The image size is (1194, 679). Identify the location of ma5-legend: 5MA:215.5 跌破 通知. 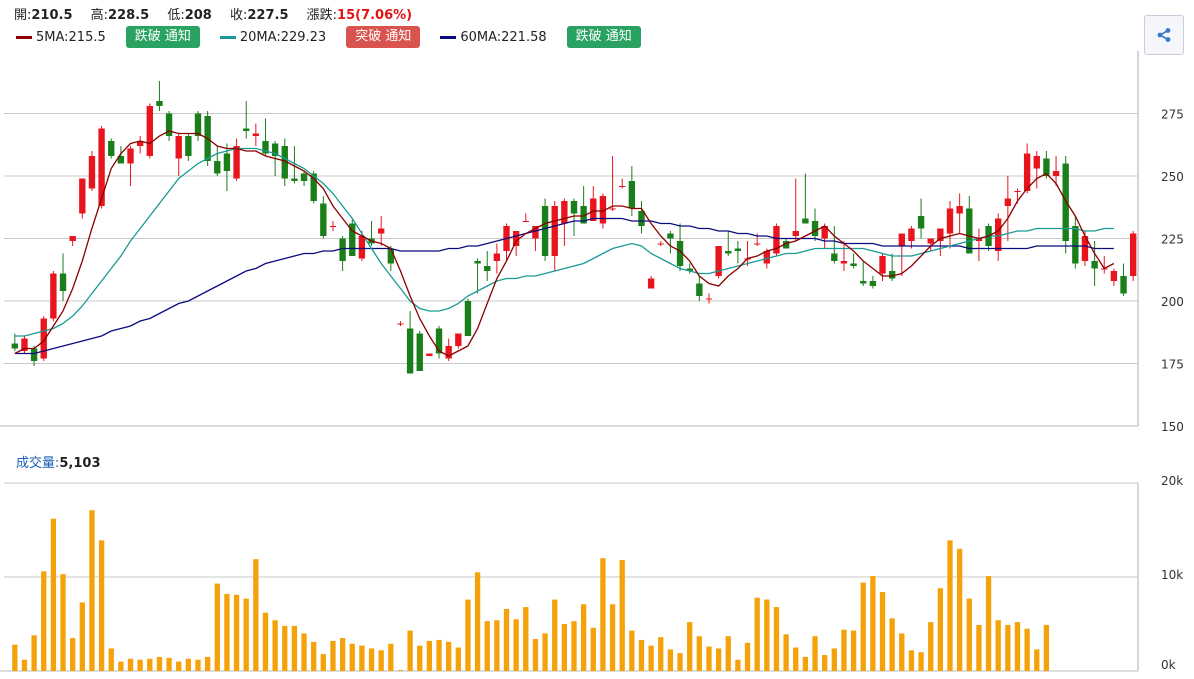
(108, 37).